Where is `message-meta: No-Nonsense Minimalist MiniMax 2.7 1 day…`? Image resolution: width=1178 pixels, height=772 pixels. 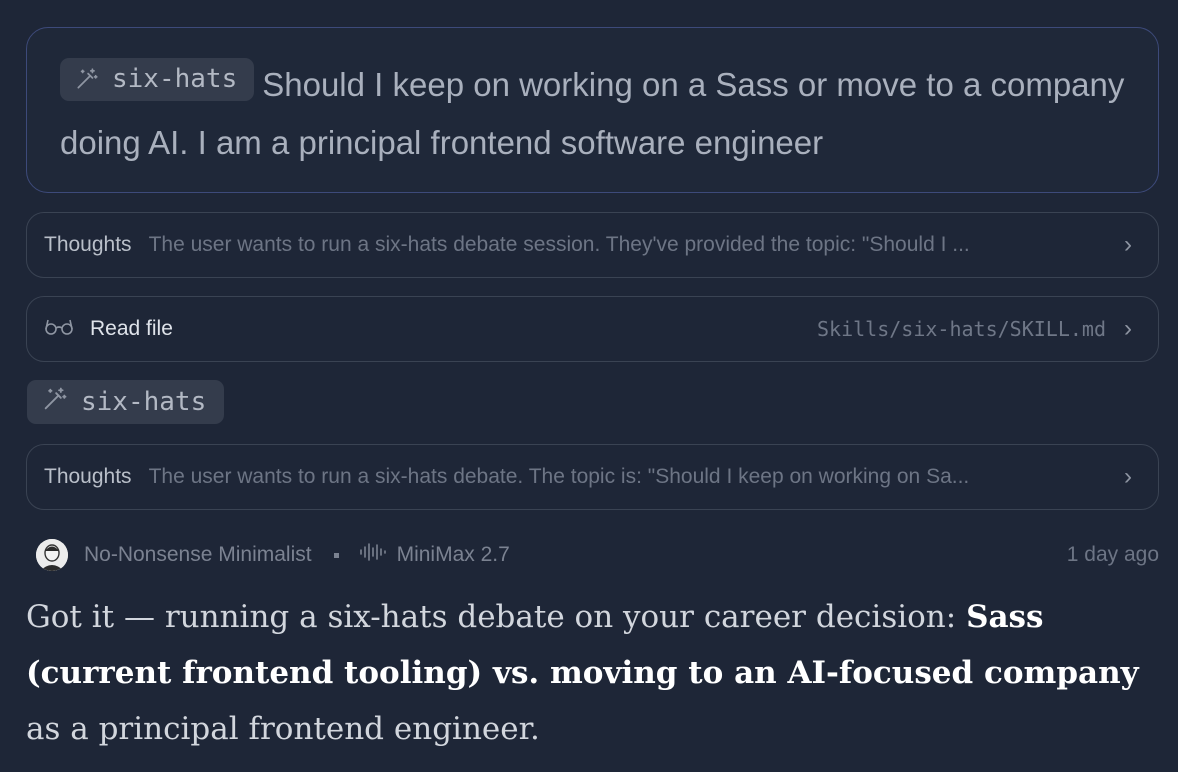 message-meta: No-Nonsense Minimalist MiniMax 2.7 1 day… is located at coordinates (597, 555).